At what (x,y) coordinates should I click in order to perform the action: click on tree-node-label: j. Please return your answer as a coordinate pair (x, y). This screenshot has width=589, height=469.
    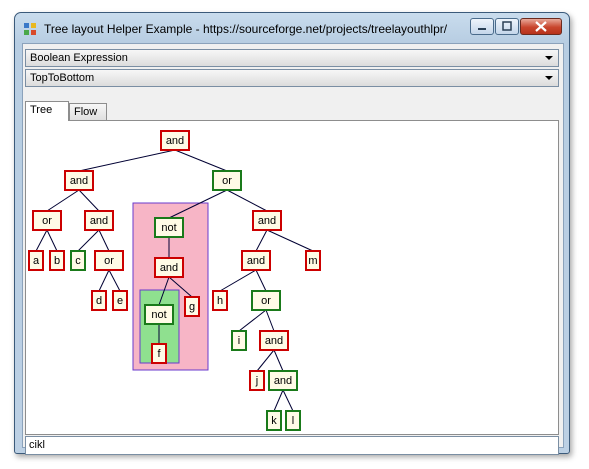
    Looking at the image, I should click on (256, 381).